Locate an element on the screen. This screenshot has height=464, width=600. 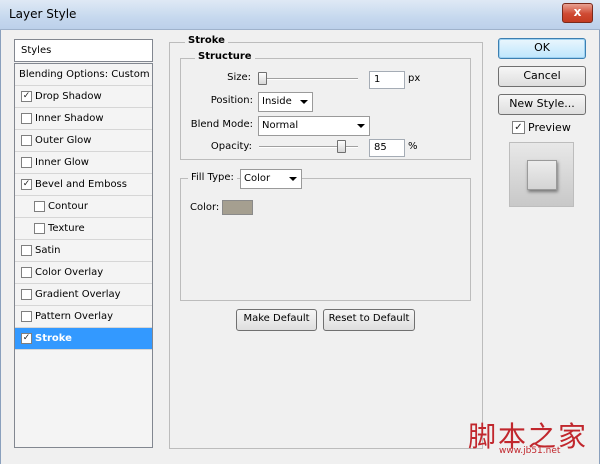
style-item-color-overlay: Color Overlay is located at coordinates (83, 273).